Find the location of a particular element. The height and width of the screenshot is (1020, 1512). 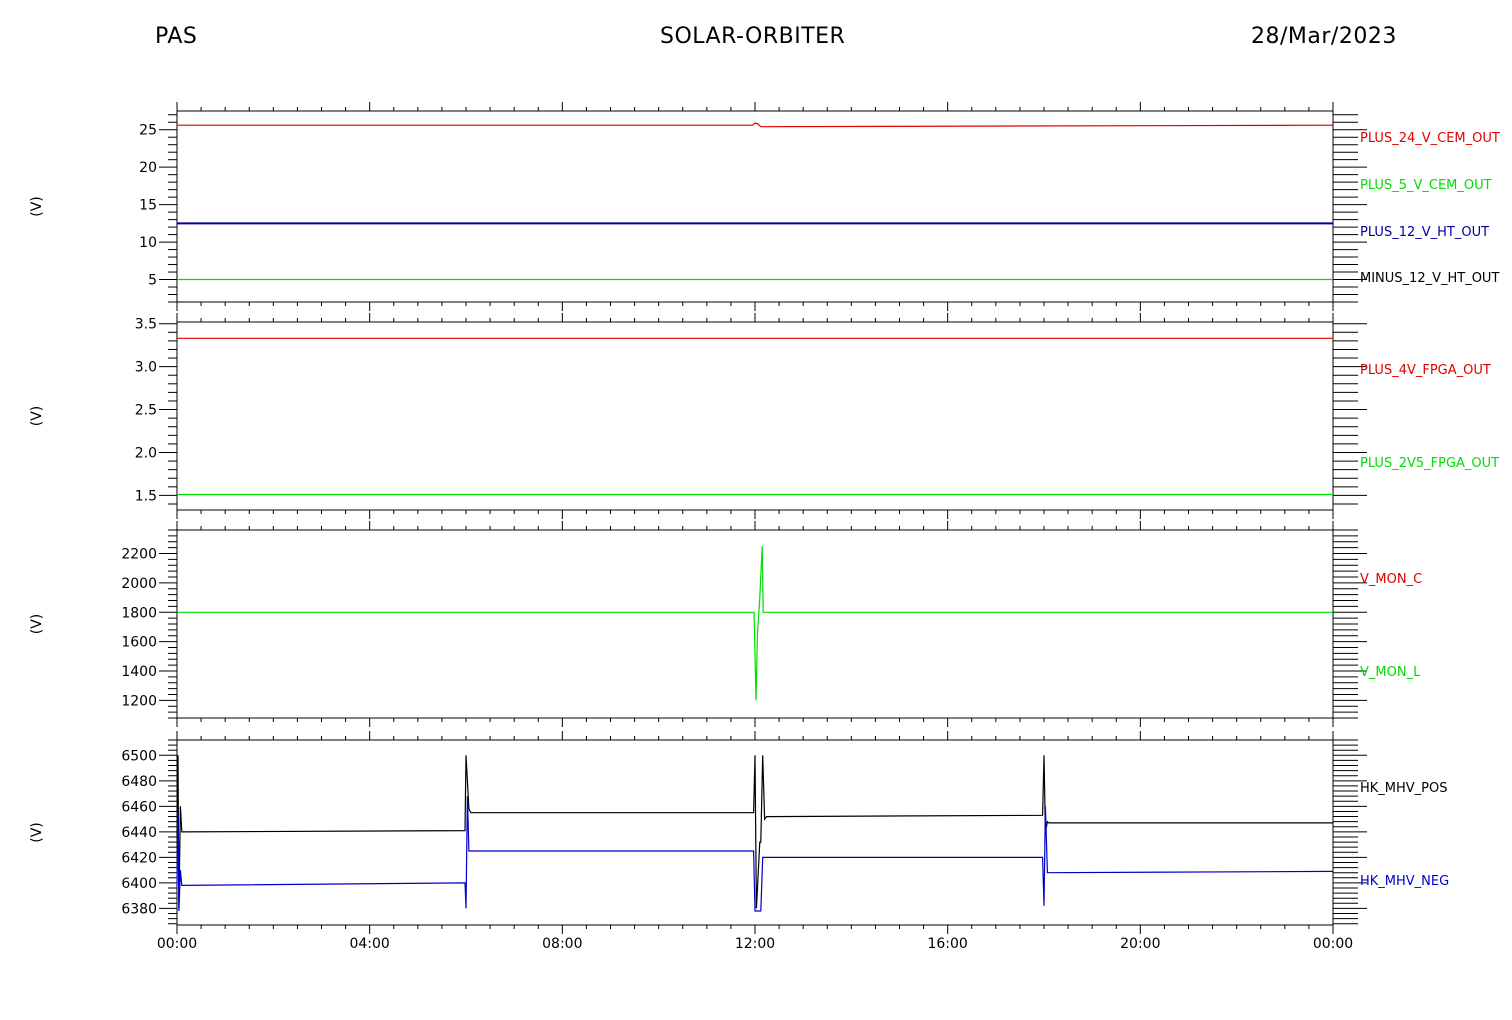

y-tick-label: 1.5 is located at coordinates (146, 496).